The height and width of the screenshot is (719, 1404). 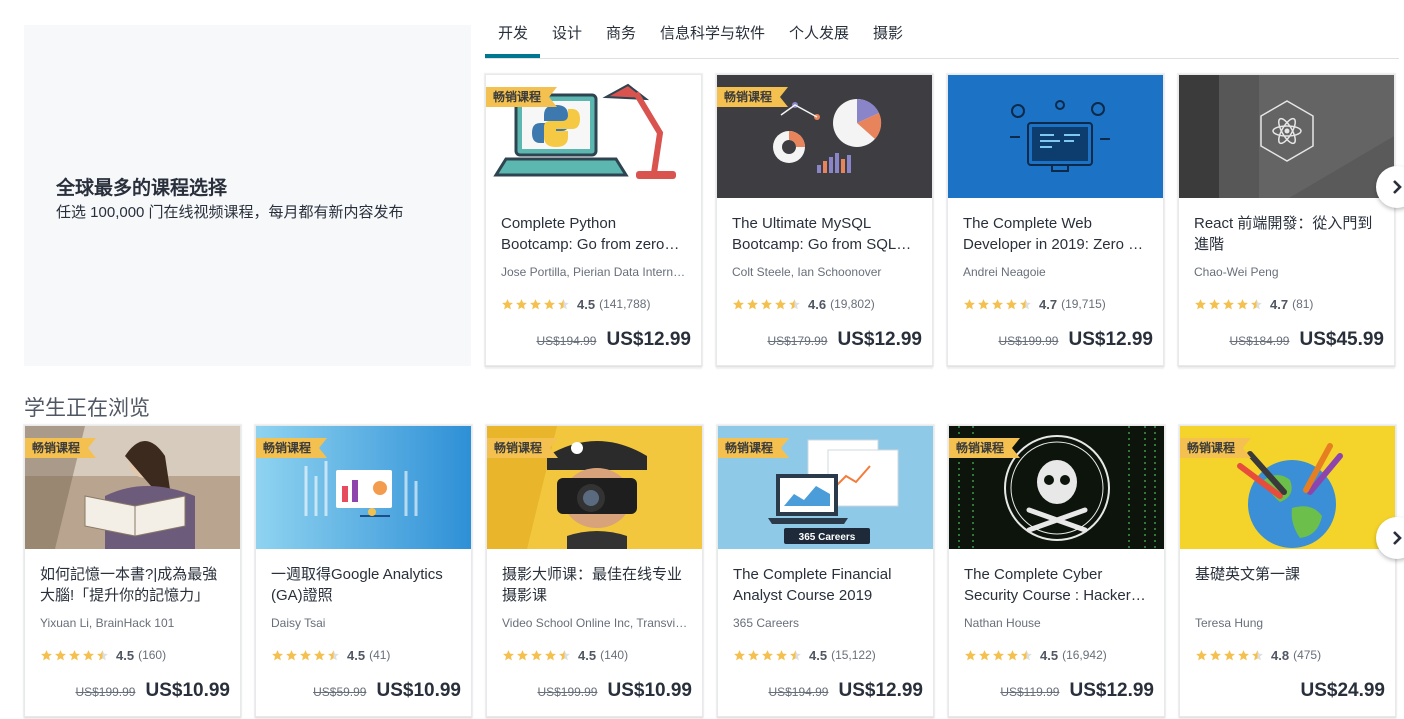 What do you see at coordinates (819, 32) in the screenshot?
I see `tab-personal-development: 个人发展` at bounding box center [819, 32].